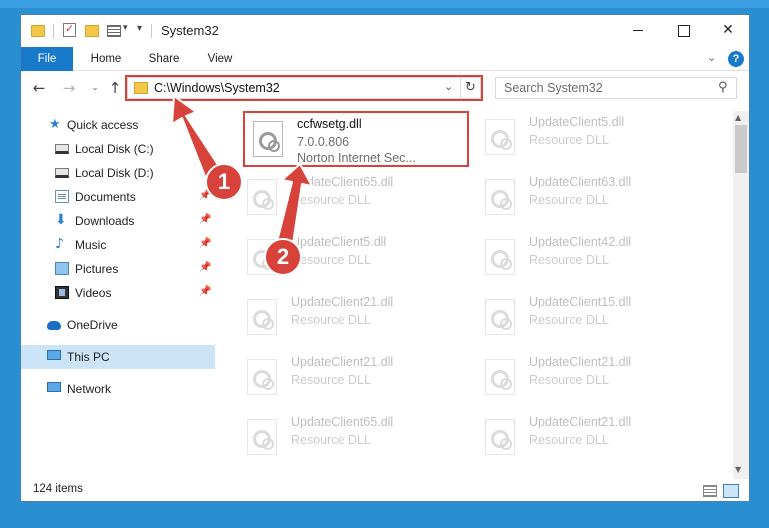 This screenshot has width=769, height=528. I want to click on sidebar-item-label: Documents, so click(105, 197).